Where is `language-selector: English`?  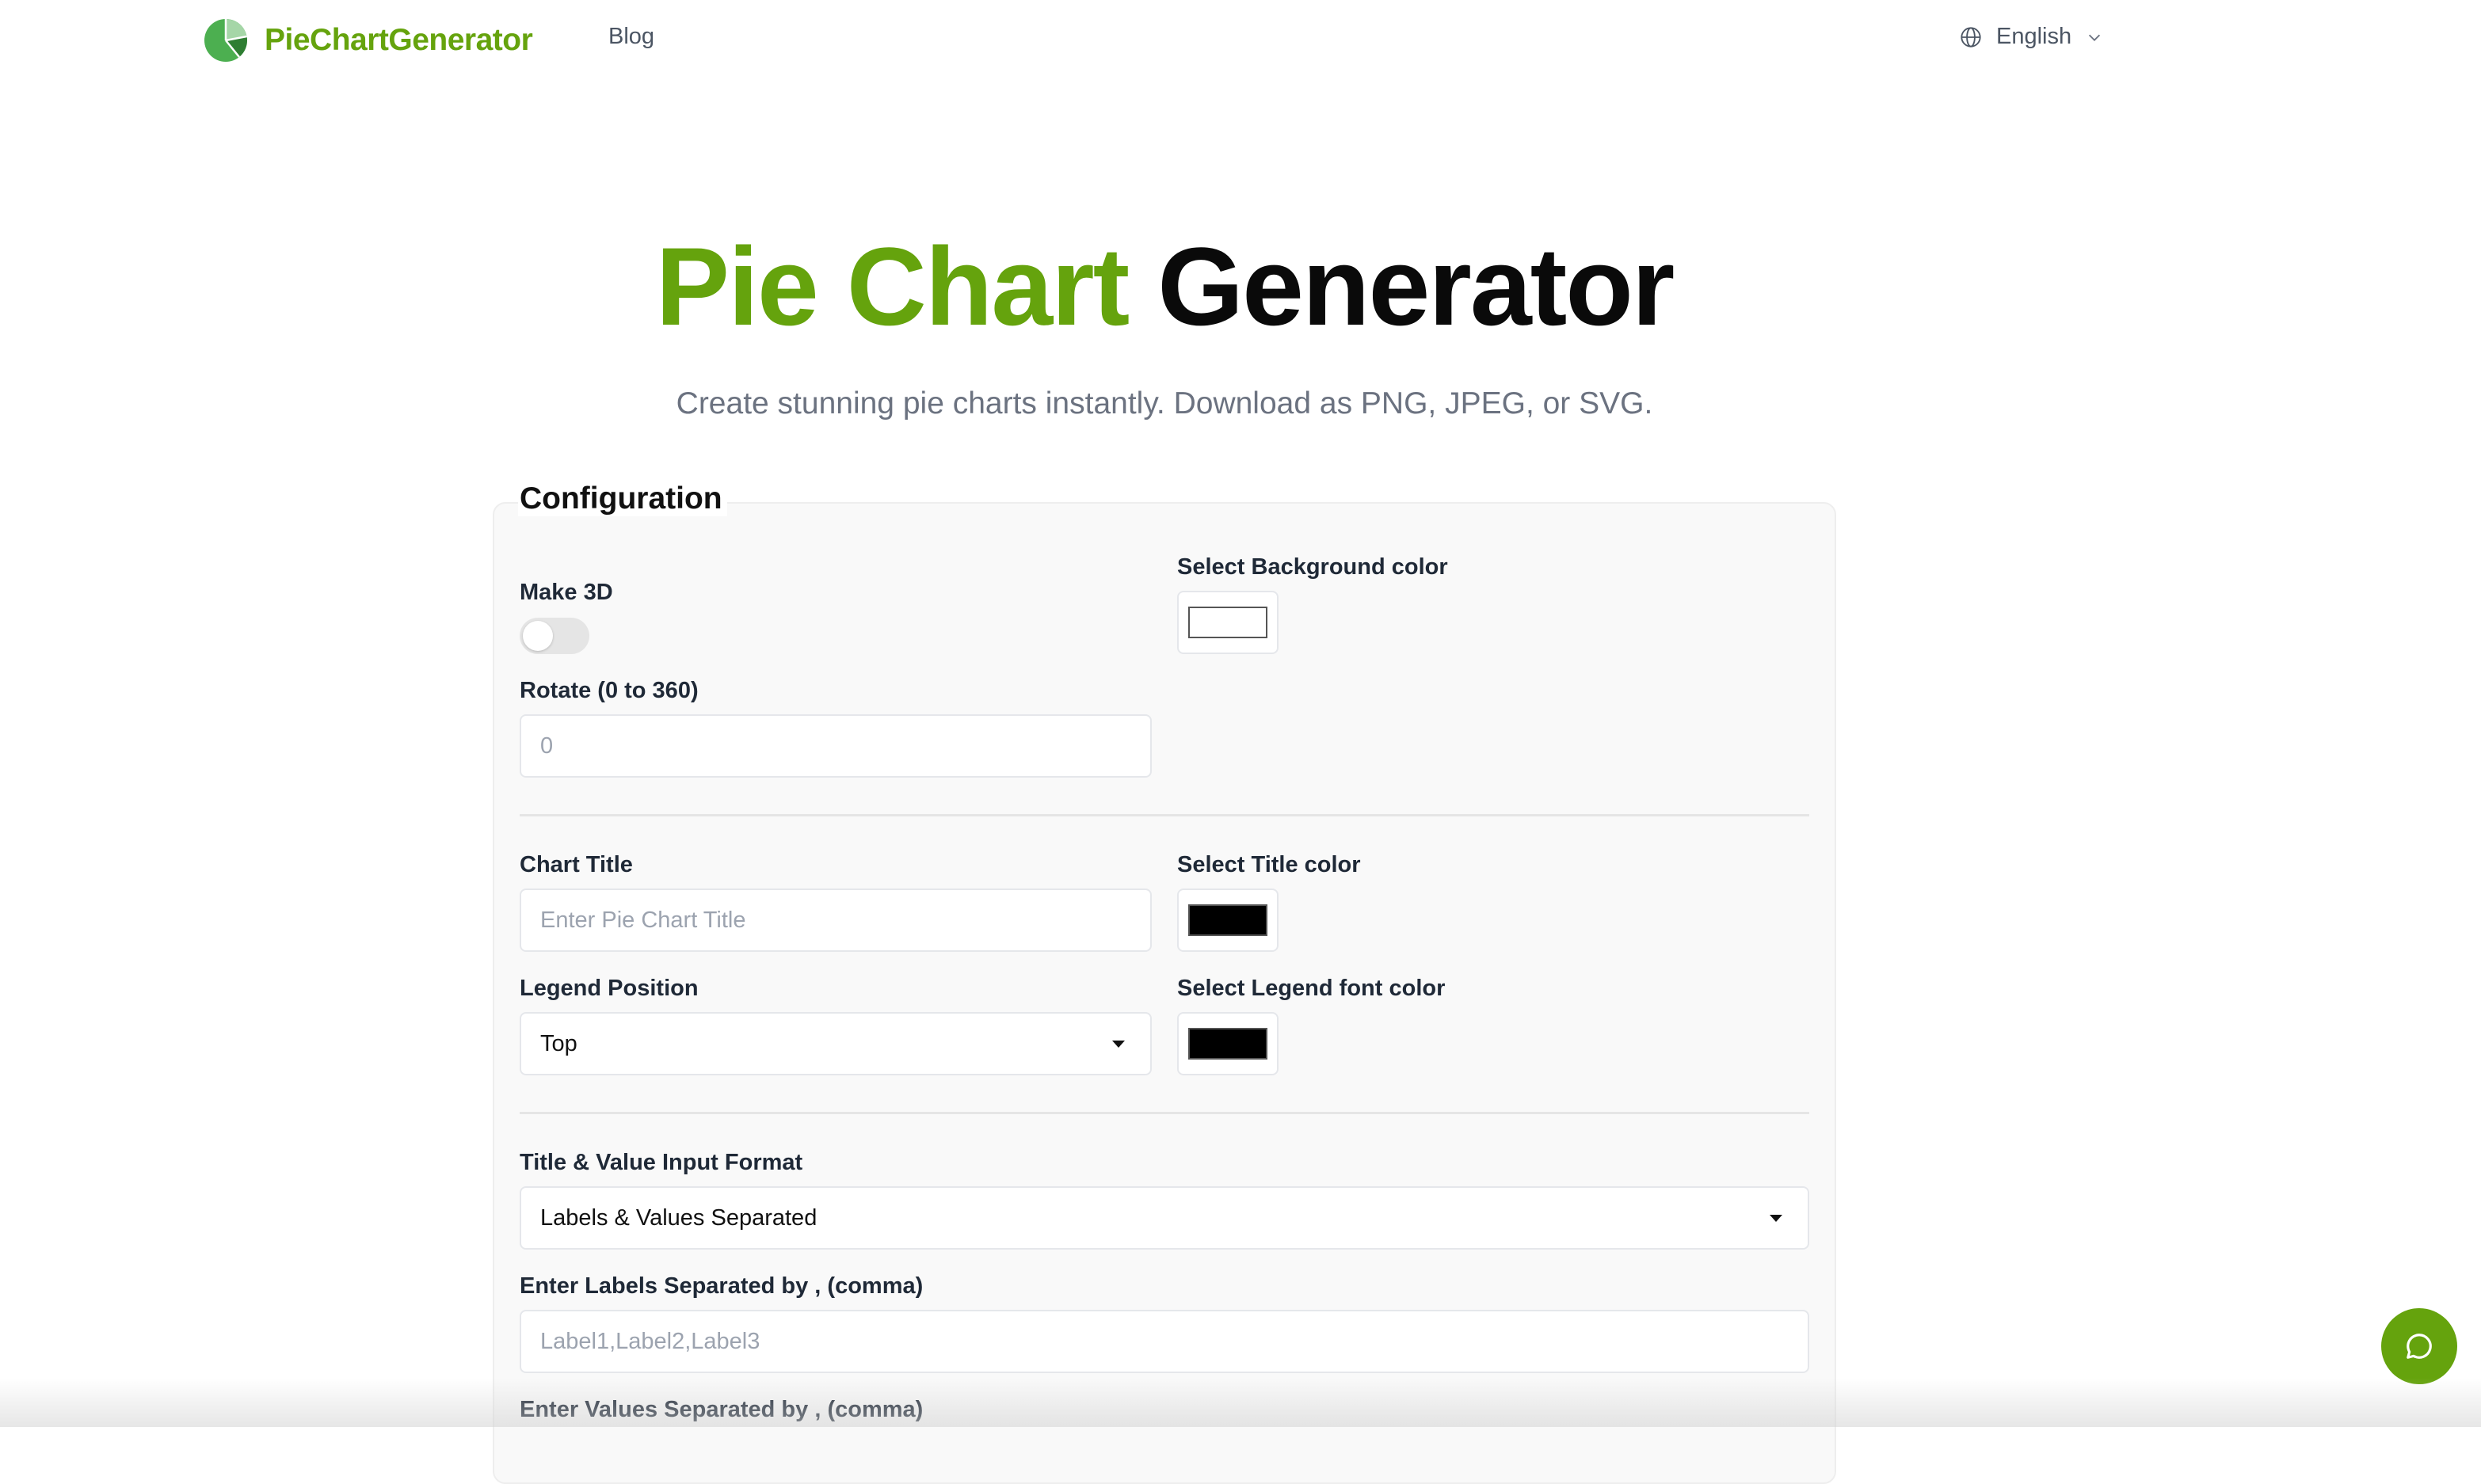
language-selector: English is located at coordinates (2032, 37).